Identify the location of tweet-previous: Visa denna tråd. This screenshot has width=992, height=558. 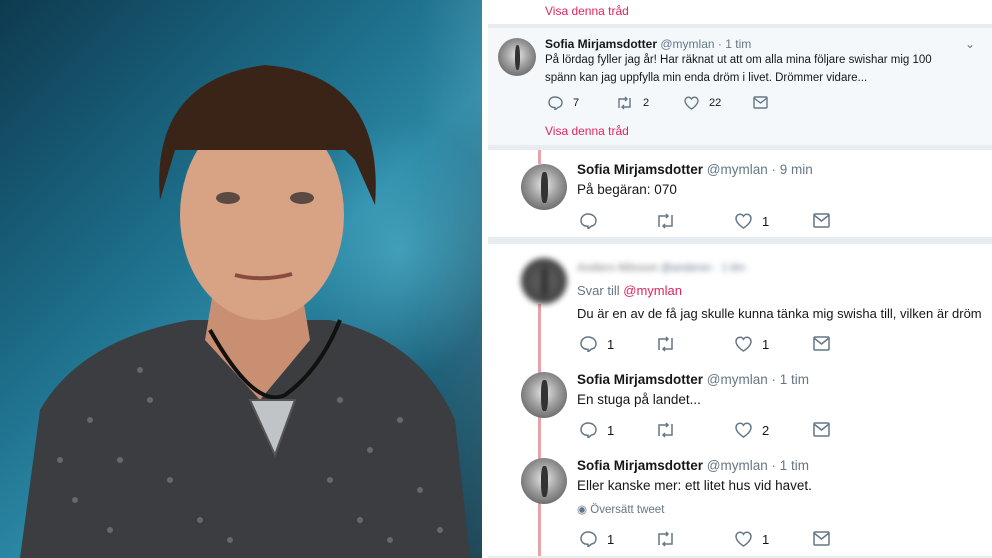
(740, 12).